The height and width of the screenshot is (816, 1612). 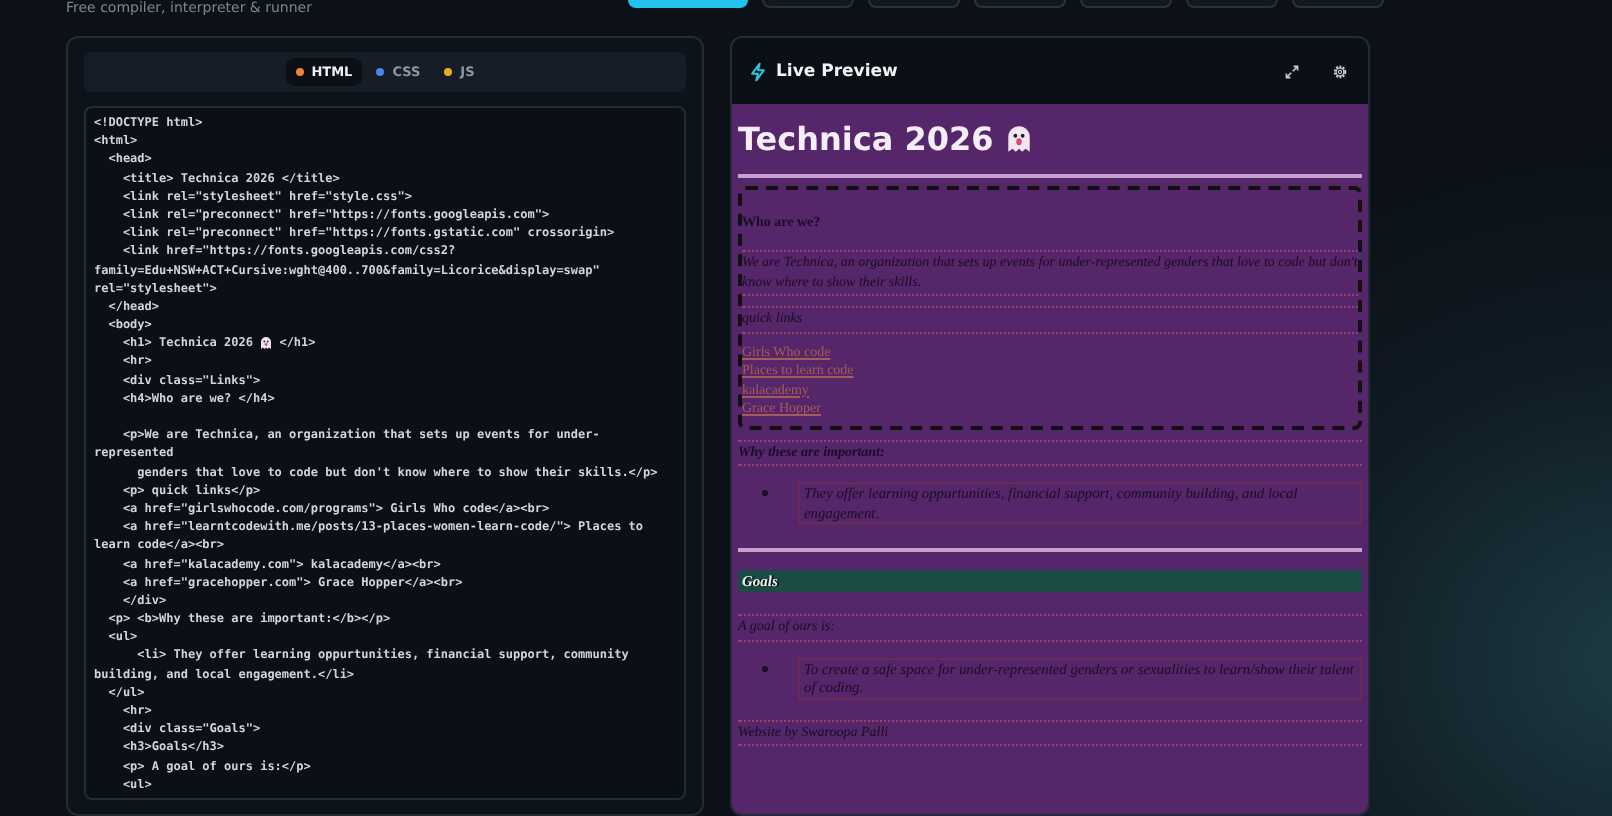 What do you see at coordinates (837, 71) in the screenshot?
I see `preview-title: Live Preview` at bounding box center [837, 71].